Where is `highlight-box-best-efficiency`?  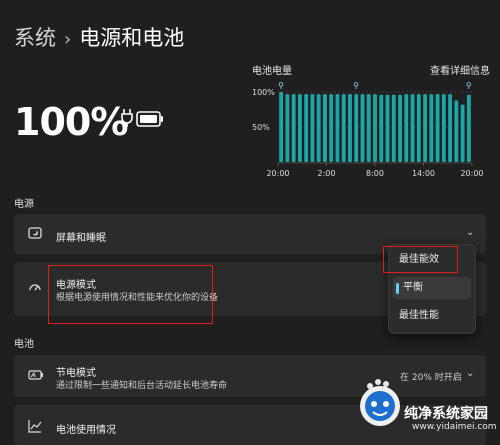 highlight-box-best-efficiency is located at coordinates (420, 259).